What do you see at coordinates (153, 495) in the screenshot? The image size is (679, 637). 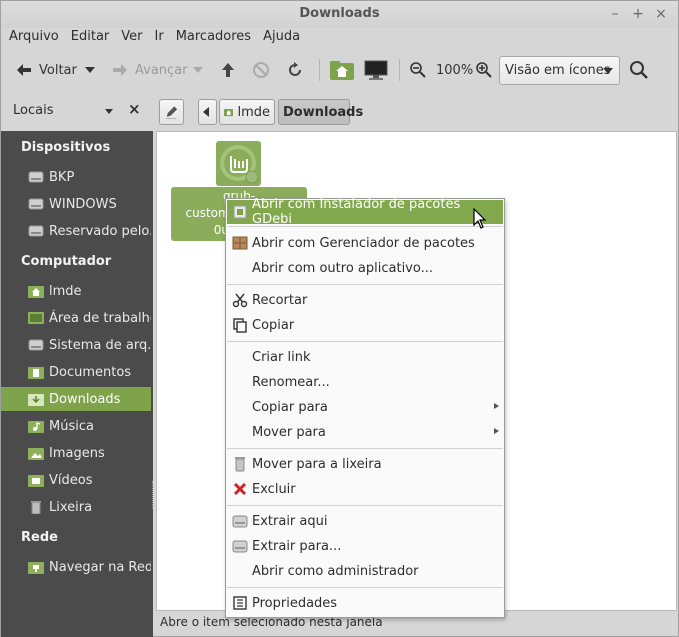 I see `sidebar-resize-handle` at bounding box center [153, 495].